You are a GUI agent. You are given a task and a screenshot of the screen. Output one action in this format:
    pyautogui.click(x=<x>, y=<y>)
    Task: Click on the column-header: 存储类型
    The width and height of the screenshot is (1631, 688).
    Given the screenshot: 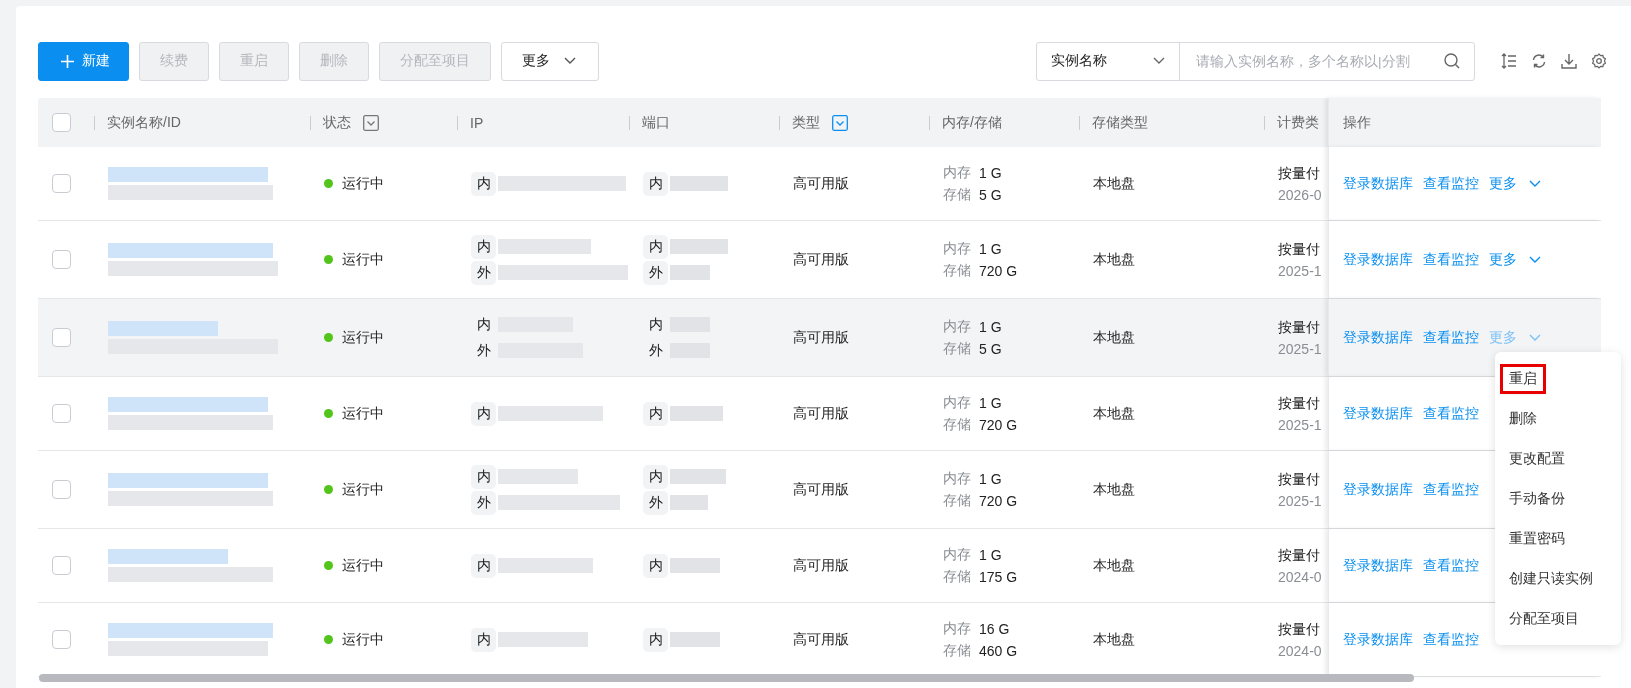 What is the action you would take?
    pyautogui.click(x=1120, y=122)
    